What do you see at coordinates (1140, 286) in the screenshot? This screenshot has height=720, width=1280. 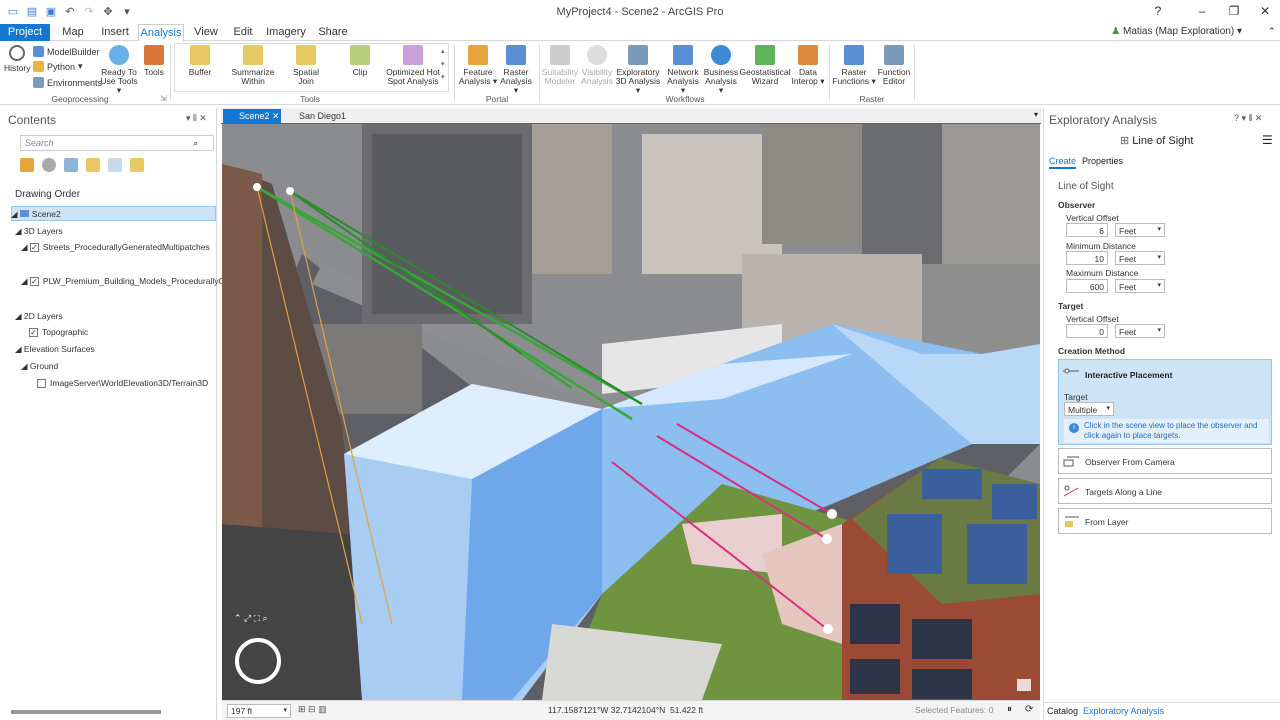 I see `maximum-distance-unit: Feet` at bounding box center [1140, 286].